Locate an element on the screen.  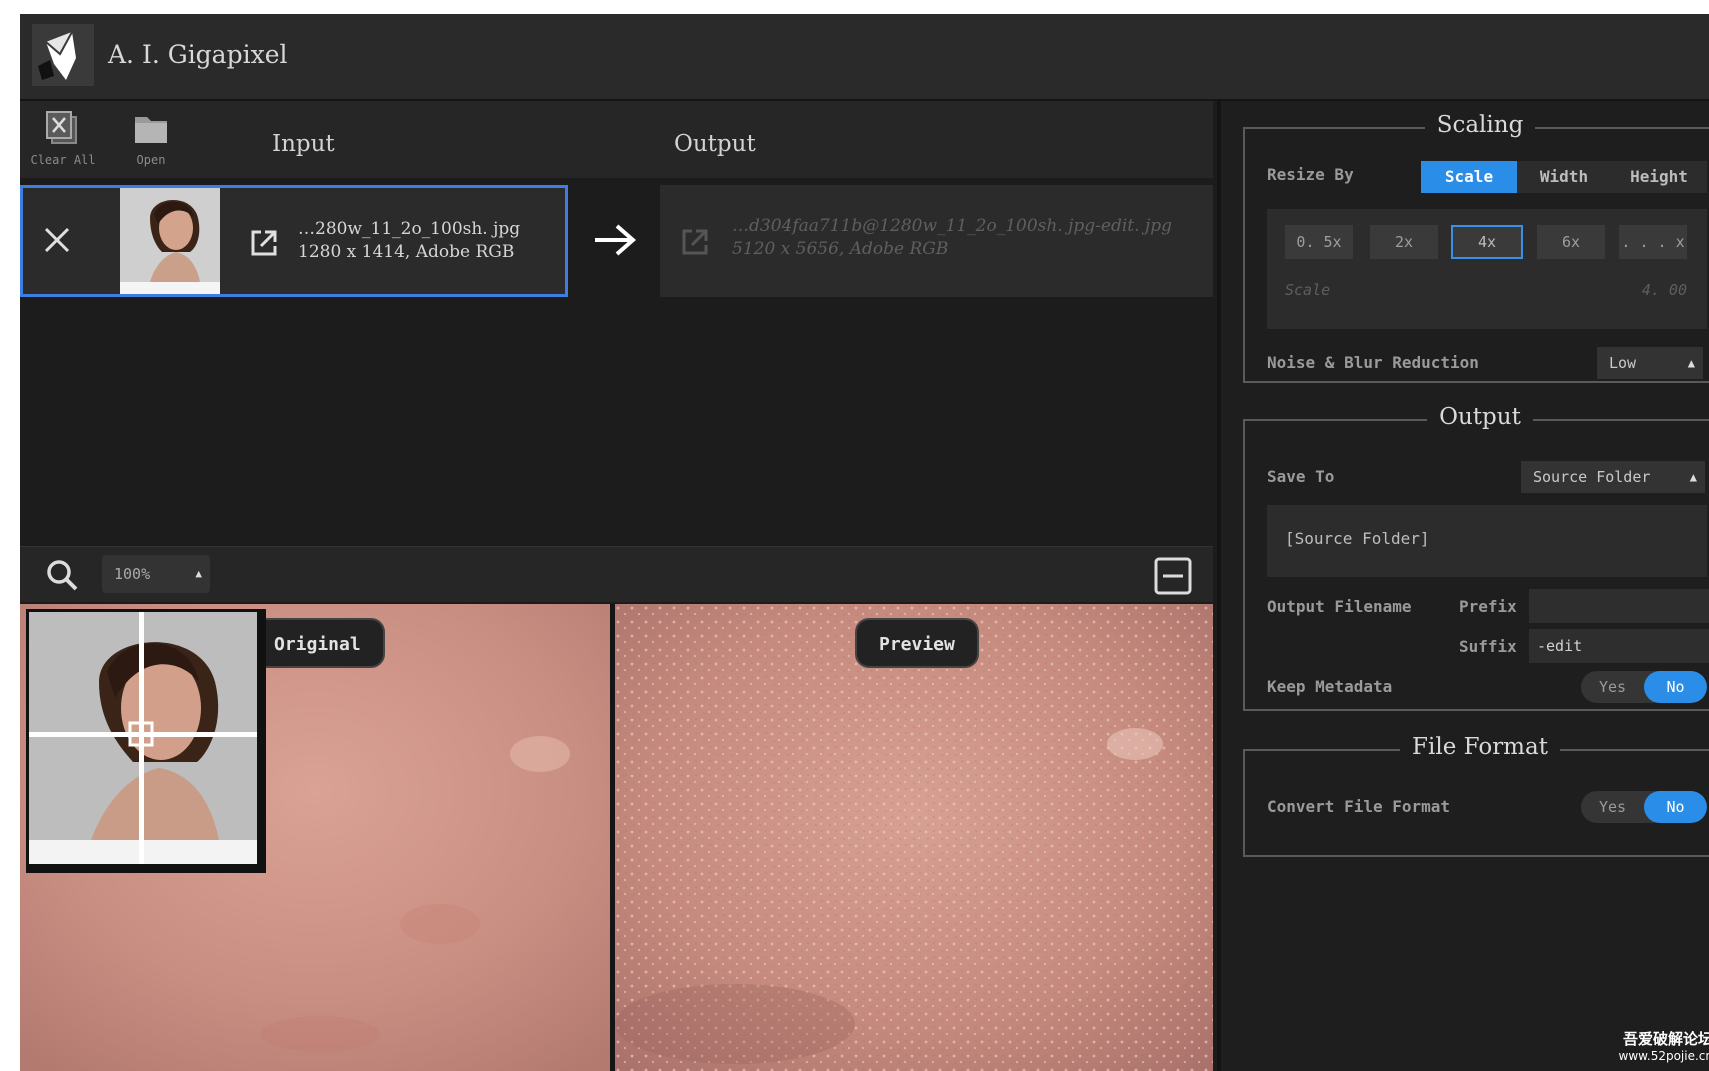
keep-metadata-yes: Yes is located at coordinates (1612, 687).